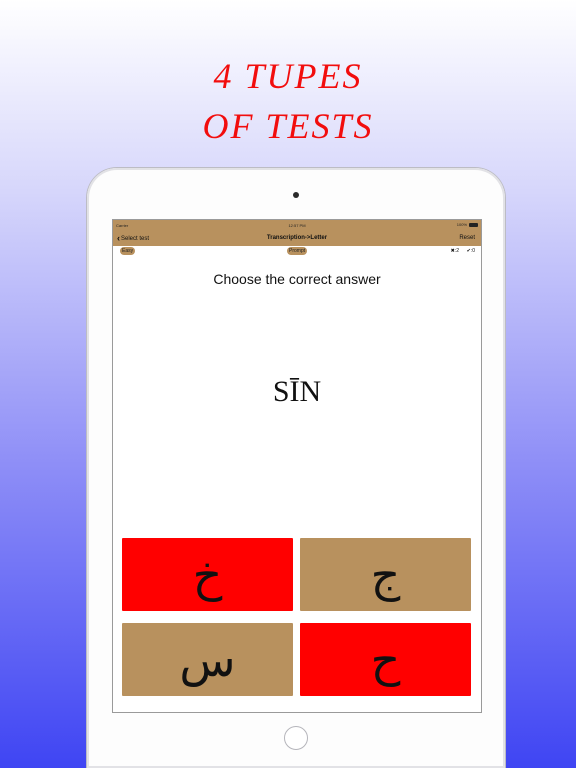 The image size is (576, 768). I want to click on battery-indicator: 100%, so click(467, 224).